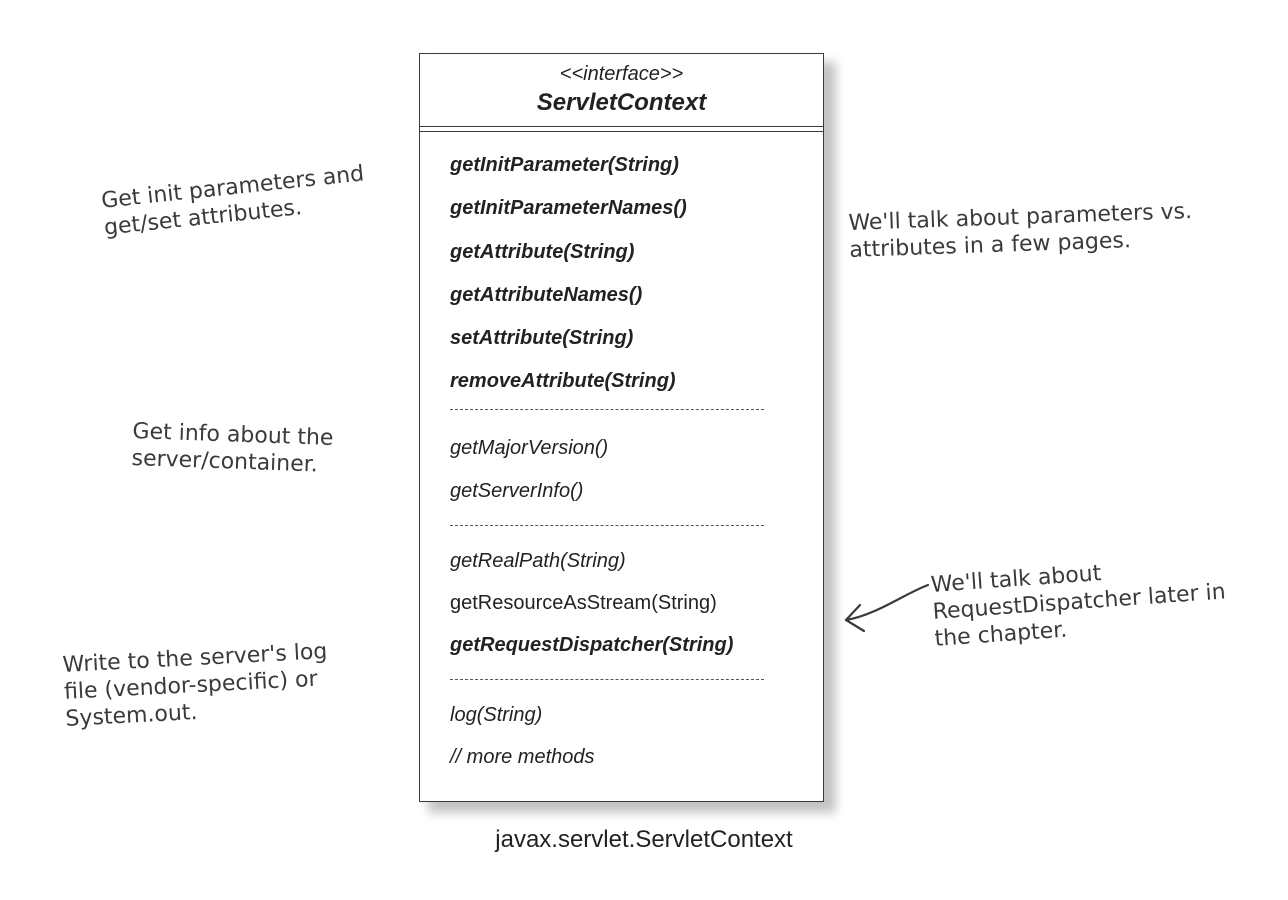  Describe the element at coordinates (568, 208) in the screenshot. I see `method-get-init-parameter-names: getInitParameterNames()` at that location.